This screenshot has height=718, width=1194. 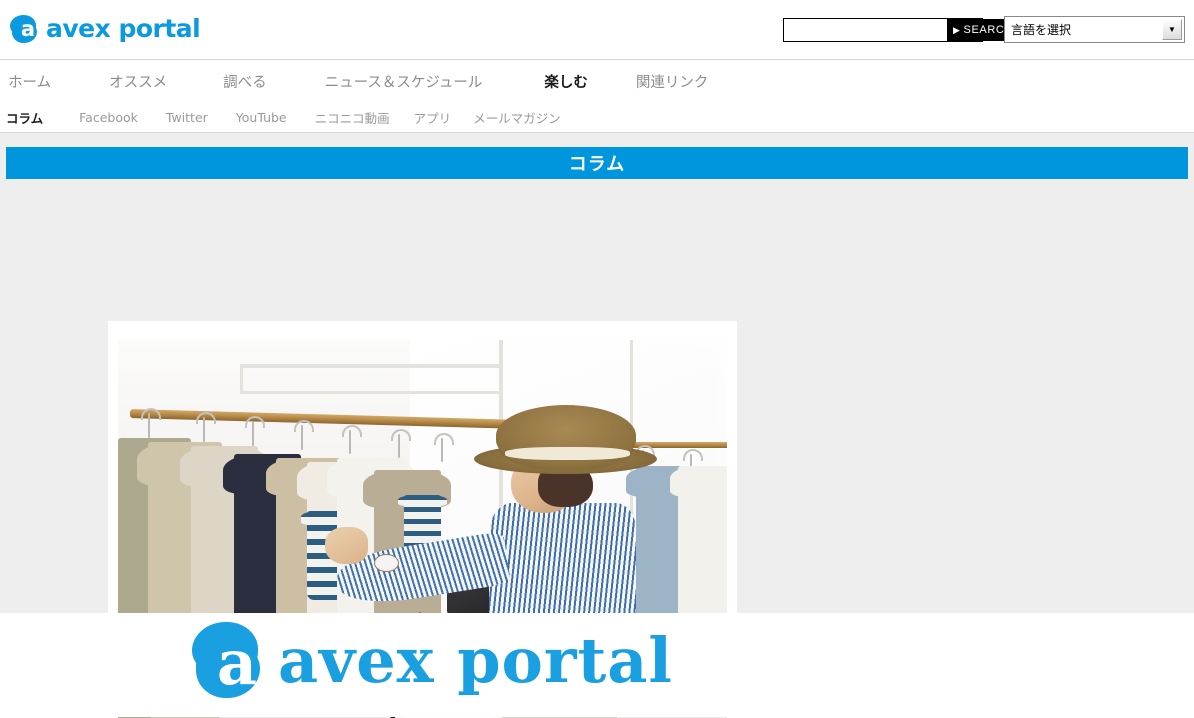 What do you see at coordinates (138, 81) in the screenshot?
I see `nav-primary-item-1: オススメ` at bounding box center [138, 81].